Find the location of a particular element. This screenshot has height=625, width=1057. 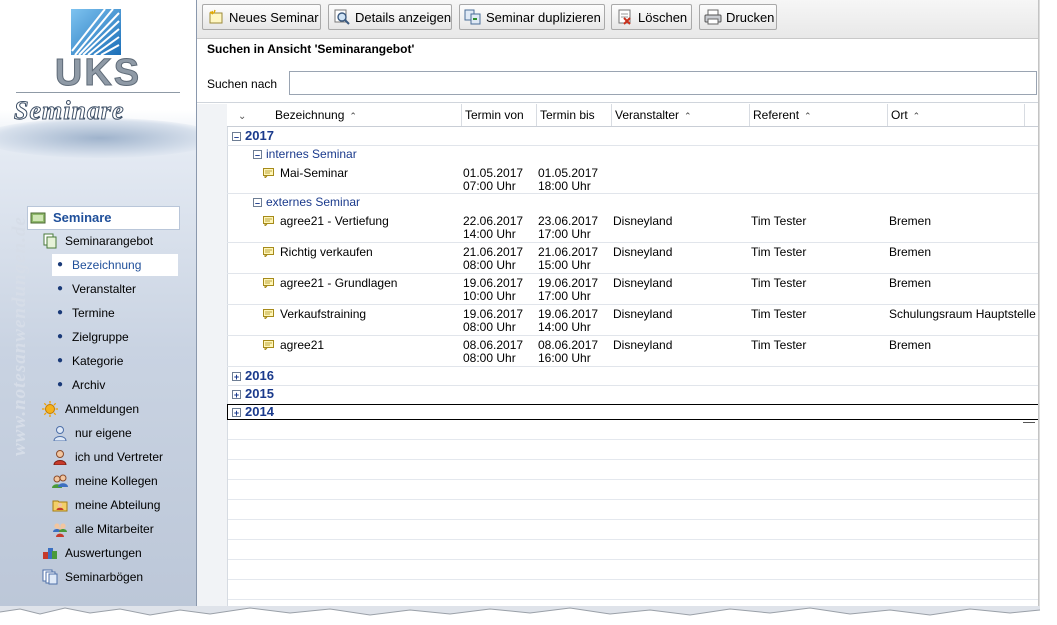

cell-termin-bis: 21.06.2017 15:00 Uhr is located at coordinates (568, 259).